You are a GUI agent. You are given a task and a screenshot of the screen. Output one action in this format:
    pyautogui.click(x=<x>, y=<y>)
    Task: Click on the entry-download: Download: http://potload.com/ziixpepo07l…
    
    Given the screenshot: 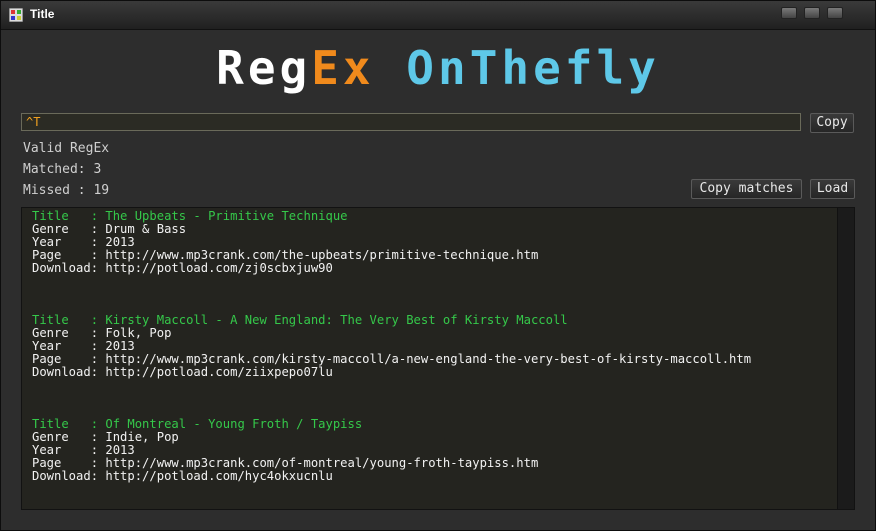 What is the action you would take?
    pyautogui.click(x=182, y=372)
    